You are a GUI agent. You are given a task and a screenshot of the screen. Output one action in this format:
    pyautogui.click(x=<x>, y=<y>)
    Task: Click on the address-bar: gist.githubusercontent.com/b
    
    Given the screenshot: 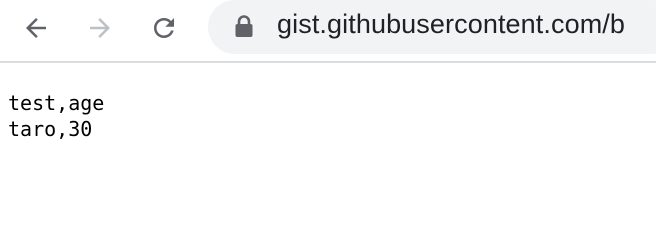 What is the action you would take?
    pyautogui.click(x=432, y=27)
    